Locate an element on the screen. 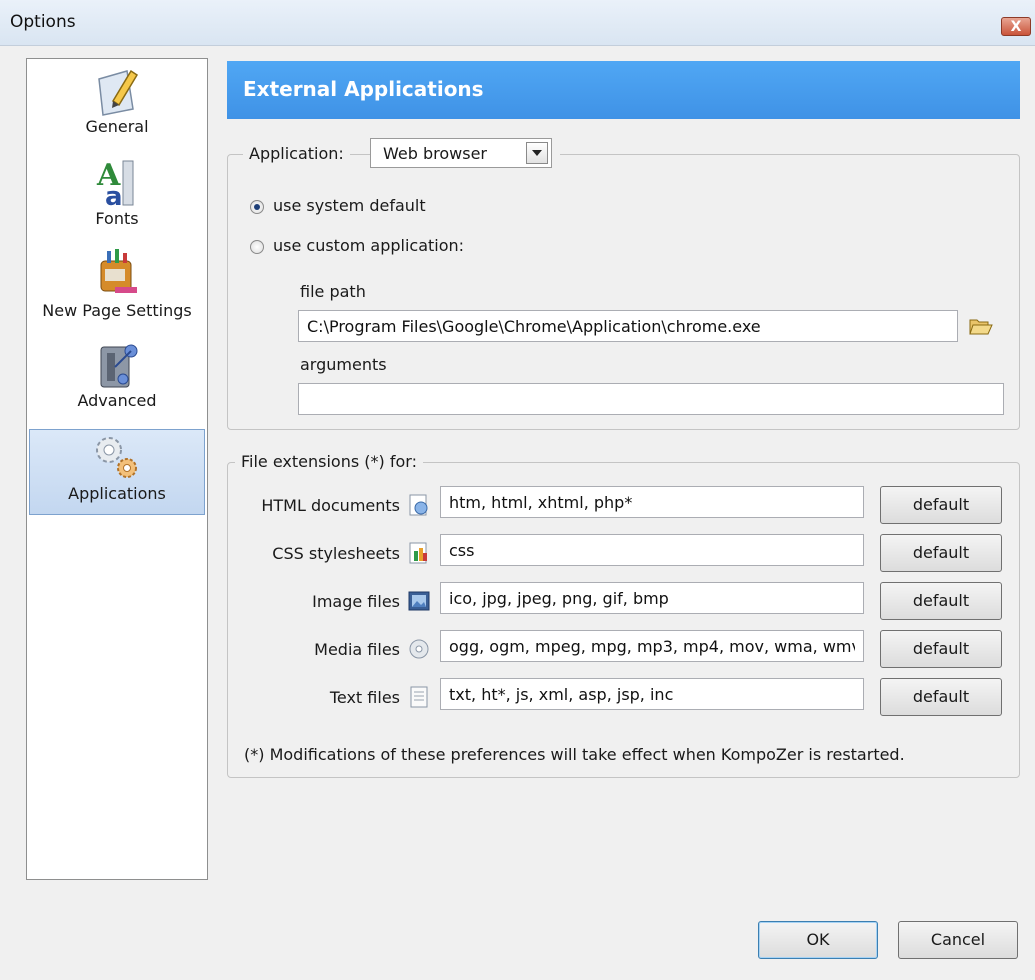  css-stylesheets-label: CSS stylesheets is located at coordinates (336, 553).